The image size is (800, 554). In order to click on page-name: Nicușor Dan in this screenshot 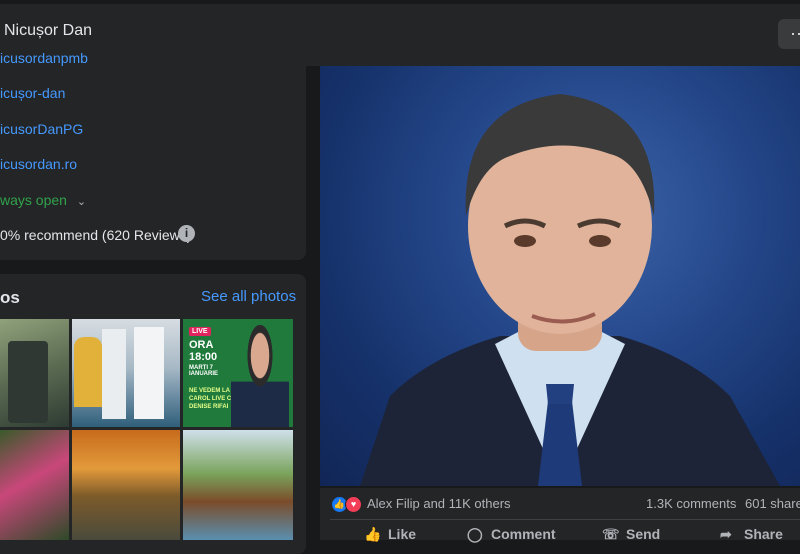, I will do `click(48, 31)`.